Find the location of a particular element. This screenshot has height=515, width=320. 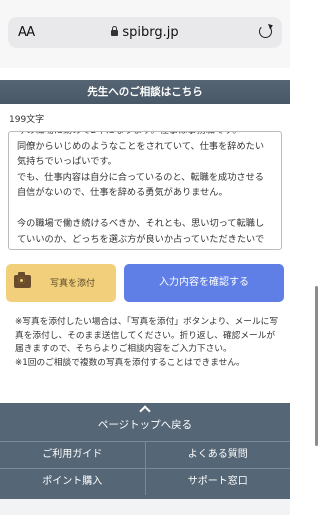

browser-toolbar: AA spibrg.jp is located at coordinates (145, 34).